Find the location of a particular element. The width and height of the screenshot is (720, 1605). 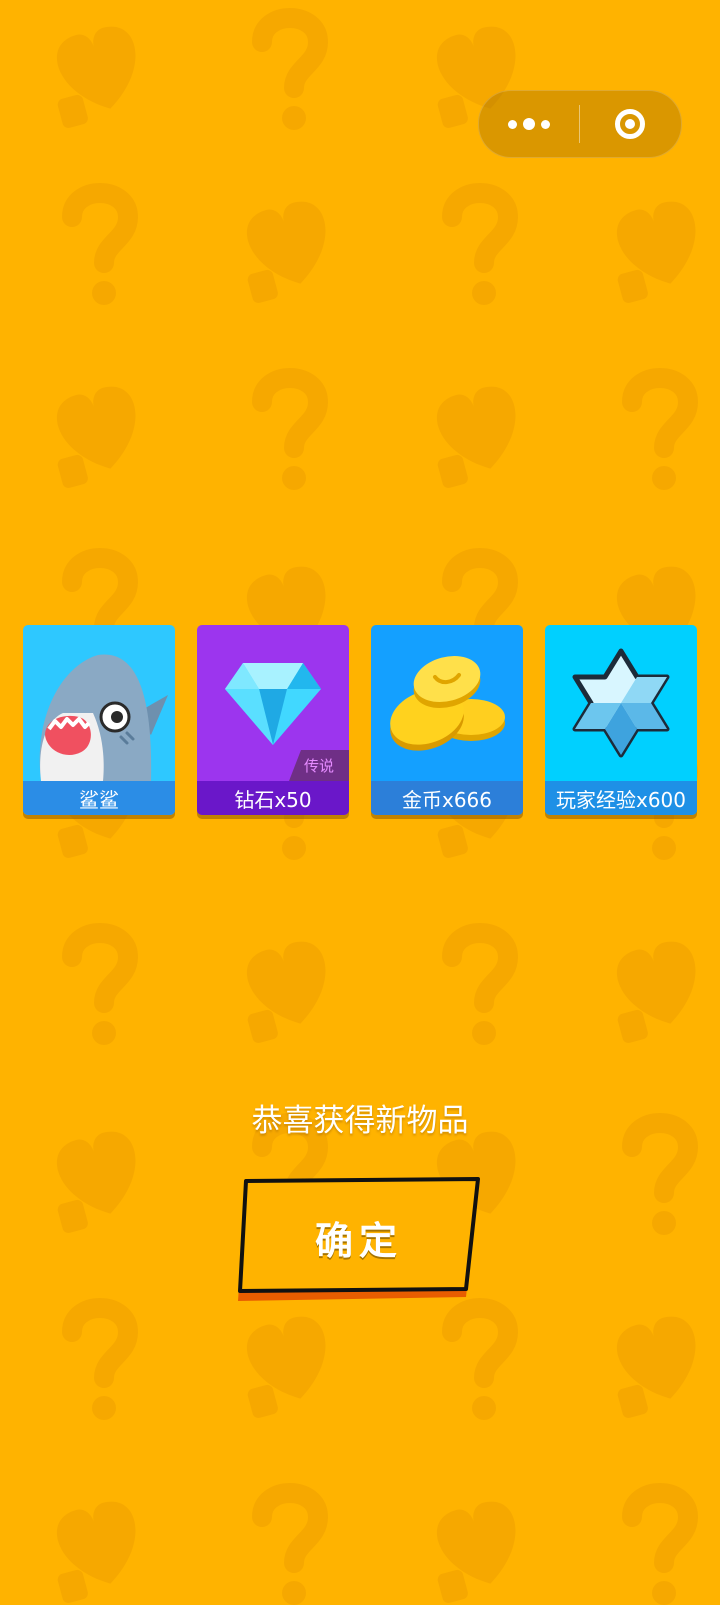

reward-card-shark: 鲨鲨 is located at coordinates (99, 720).